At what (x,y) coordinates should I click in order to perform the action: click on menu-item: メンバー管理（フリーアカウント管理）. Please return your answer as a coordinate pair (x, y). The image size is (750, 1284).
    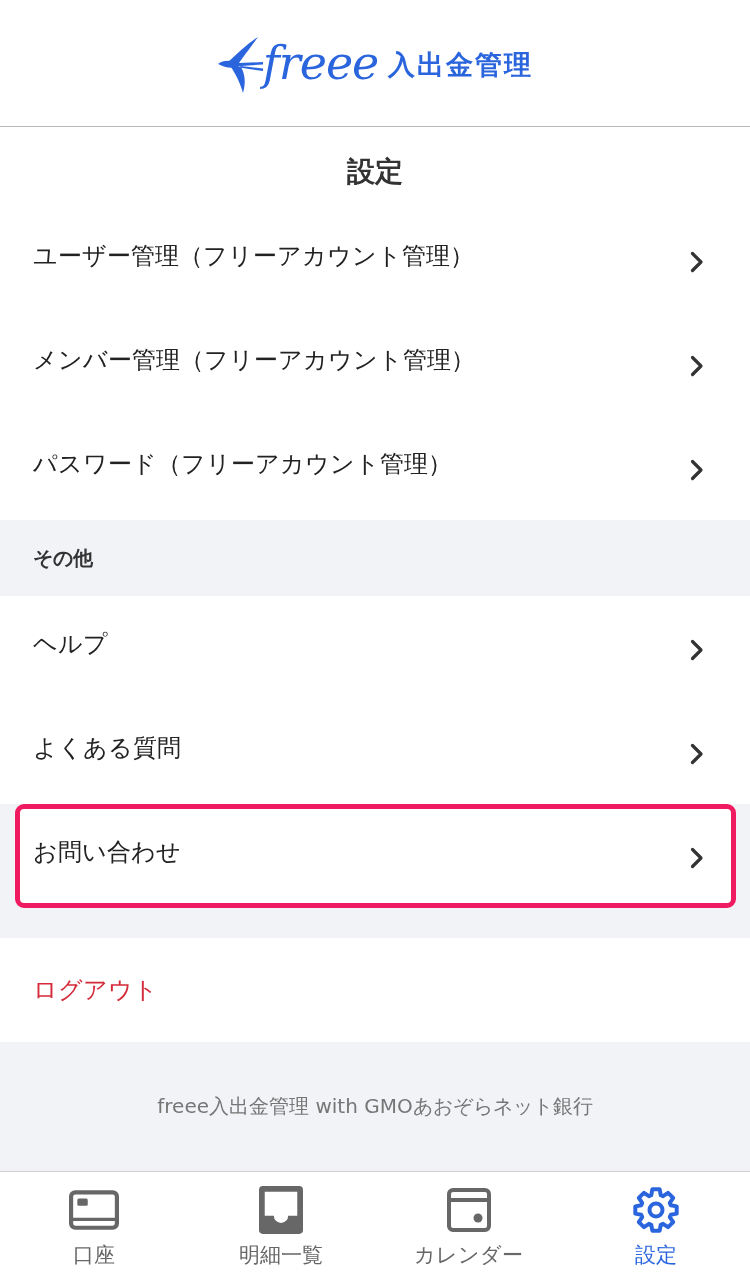
    Looking at the image, I should click on (375, 364).